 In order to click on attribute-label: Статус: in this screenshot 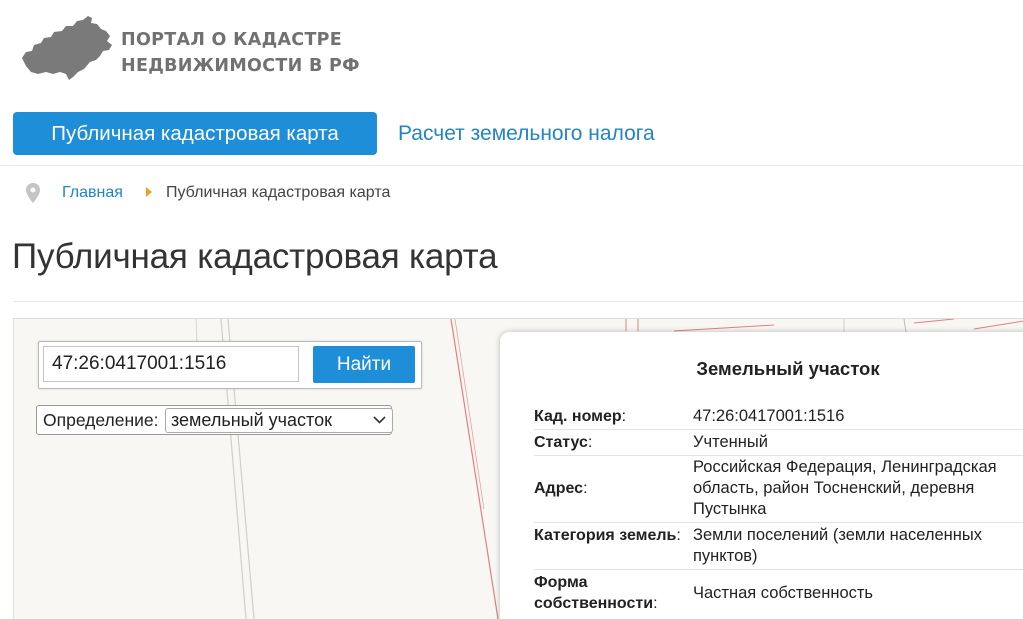, I will do `click(563, 442)`.